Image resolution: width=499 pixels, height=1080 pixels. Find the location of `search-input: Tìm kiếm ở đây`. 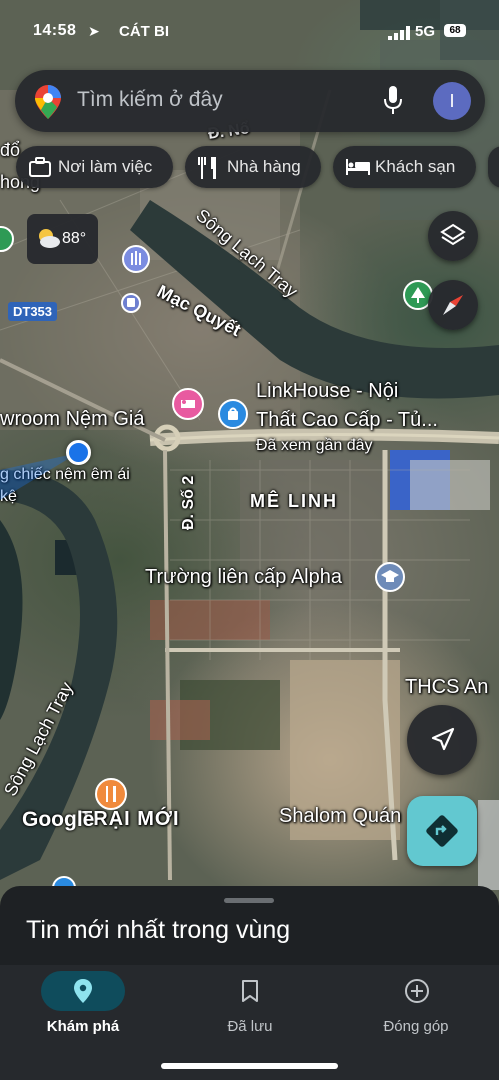

search-input: Tìm kiếm ở đây is located at coordinates (150, 100).